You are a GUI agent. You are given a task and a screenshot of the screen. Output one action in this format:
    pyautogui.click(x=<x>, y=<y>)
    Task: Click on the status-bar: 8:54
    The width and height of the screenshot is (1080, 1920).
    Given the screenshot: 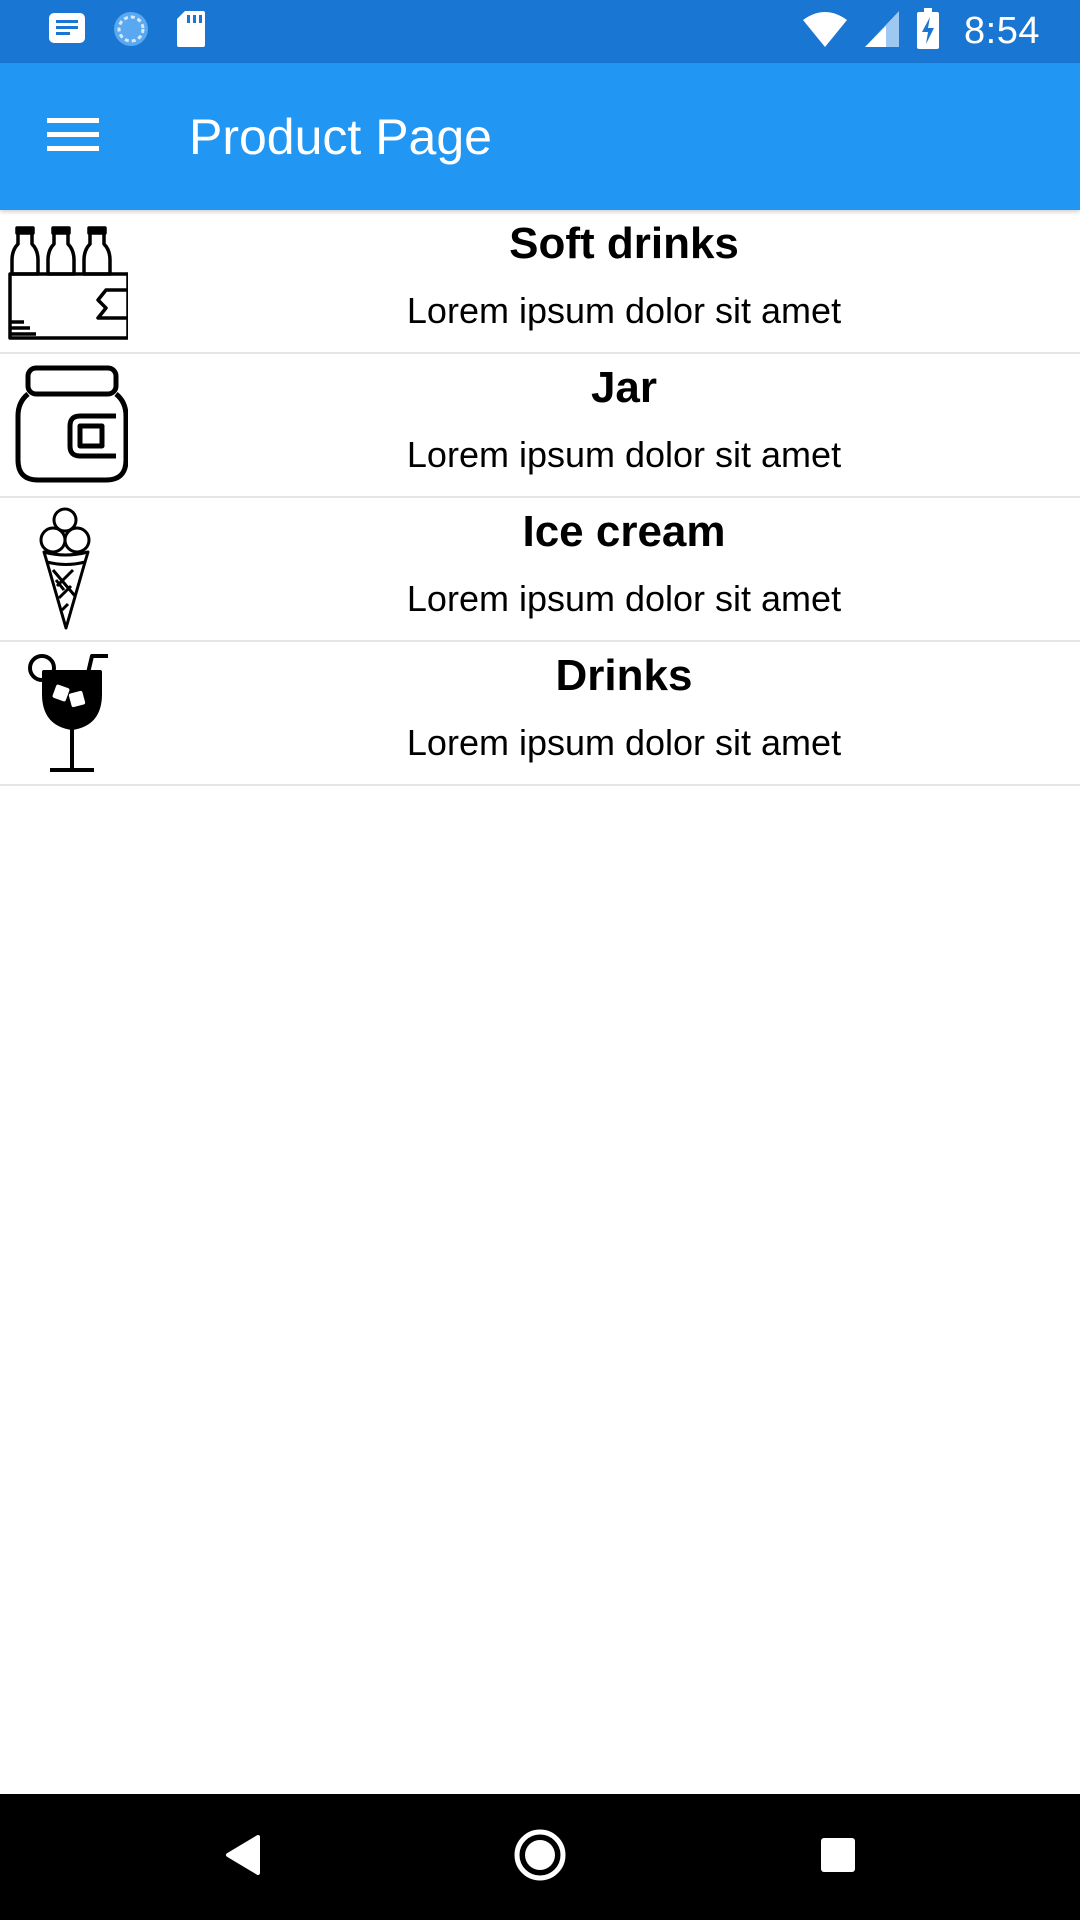 What is the action you would take?
    pyautogui.click(x=540, y=31)
    